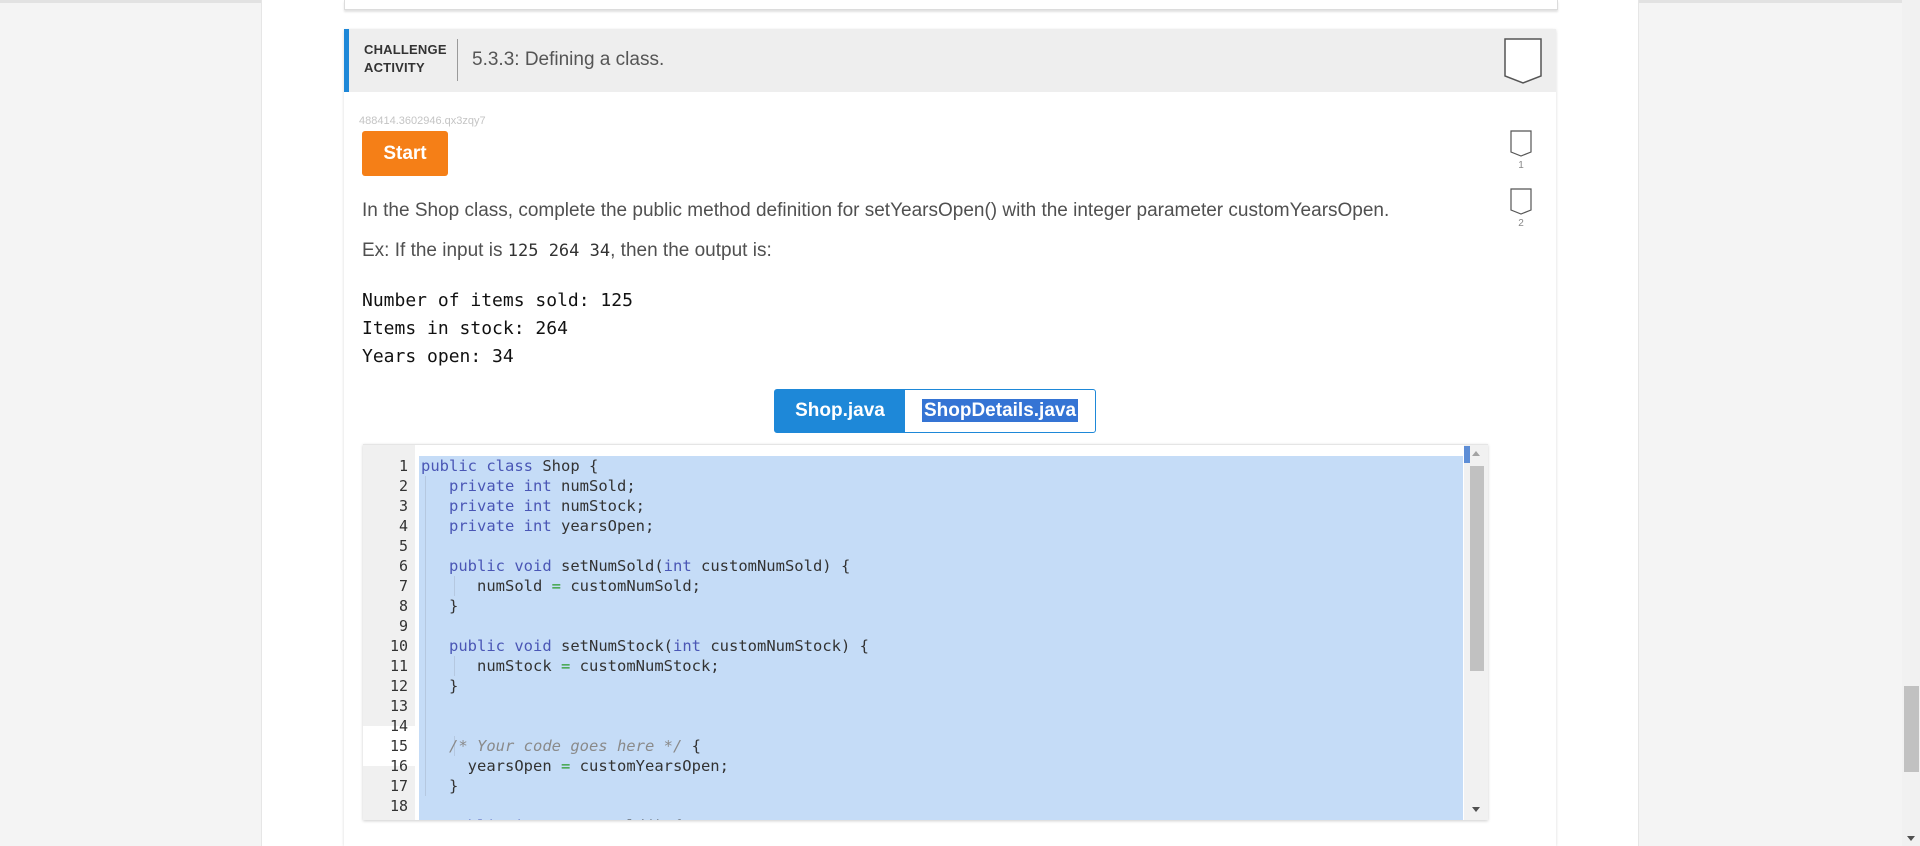 The image size is (1920, 846). What do you see at coordinates (403, 486) in the screenshot?
I see `line-number: 2` at bounding box center [403, 486].